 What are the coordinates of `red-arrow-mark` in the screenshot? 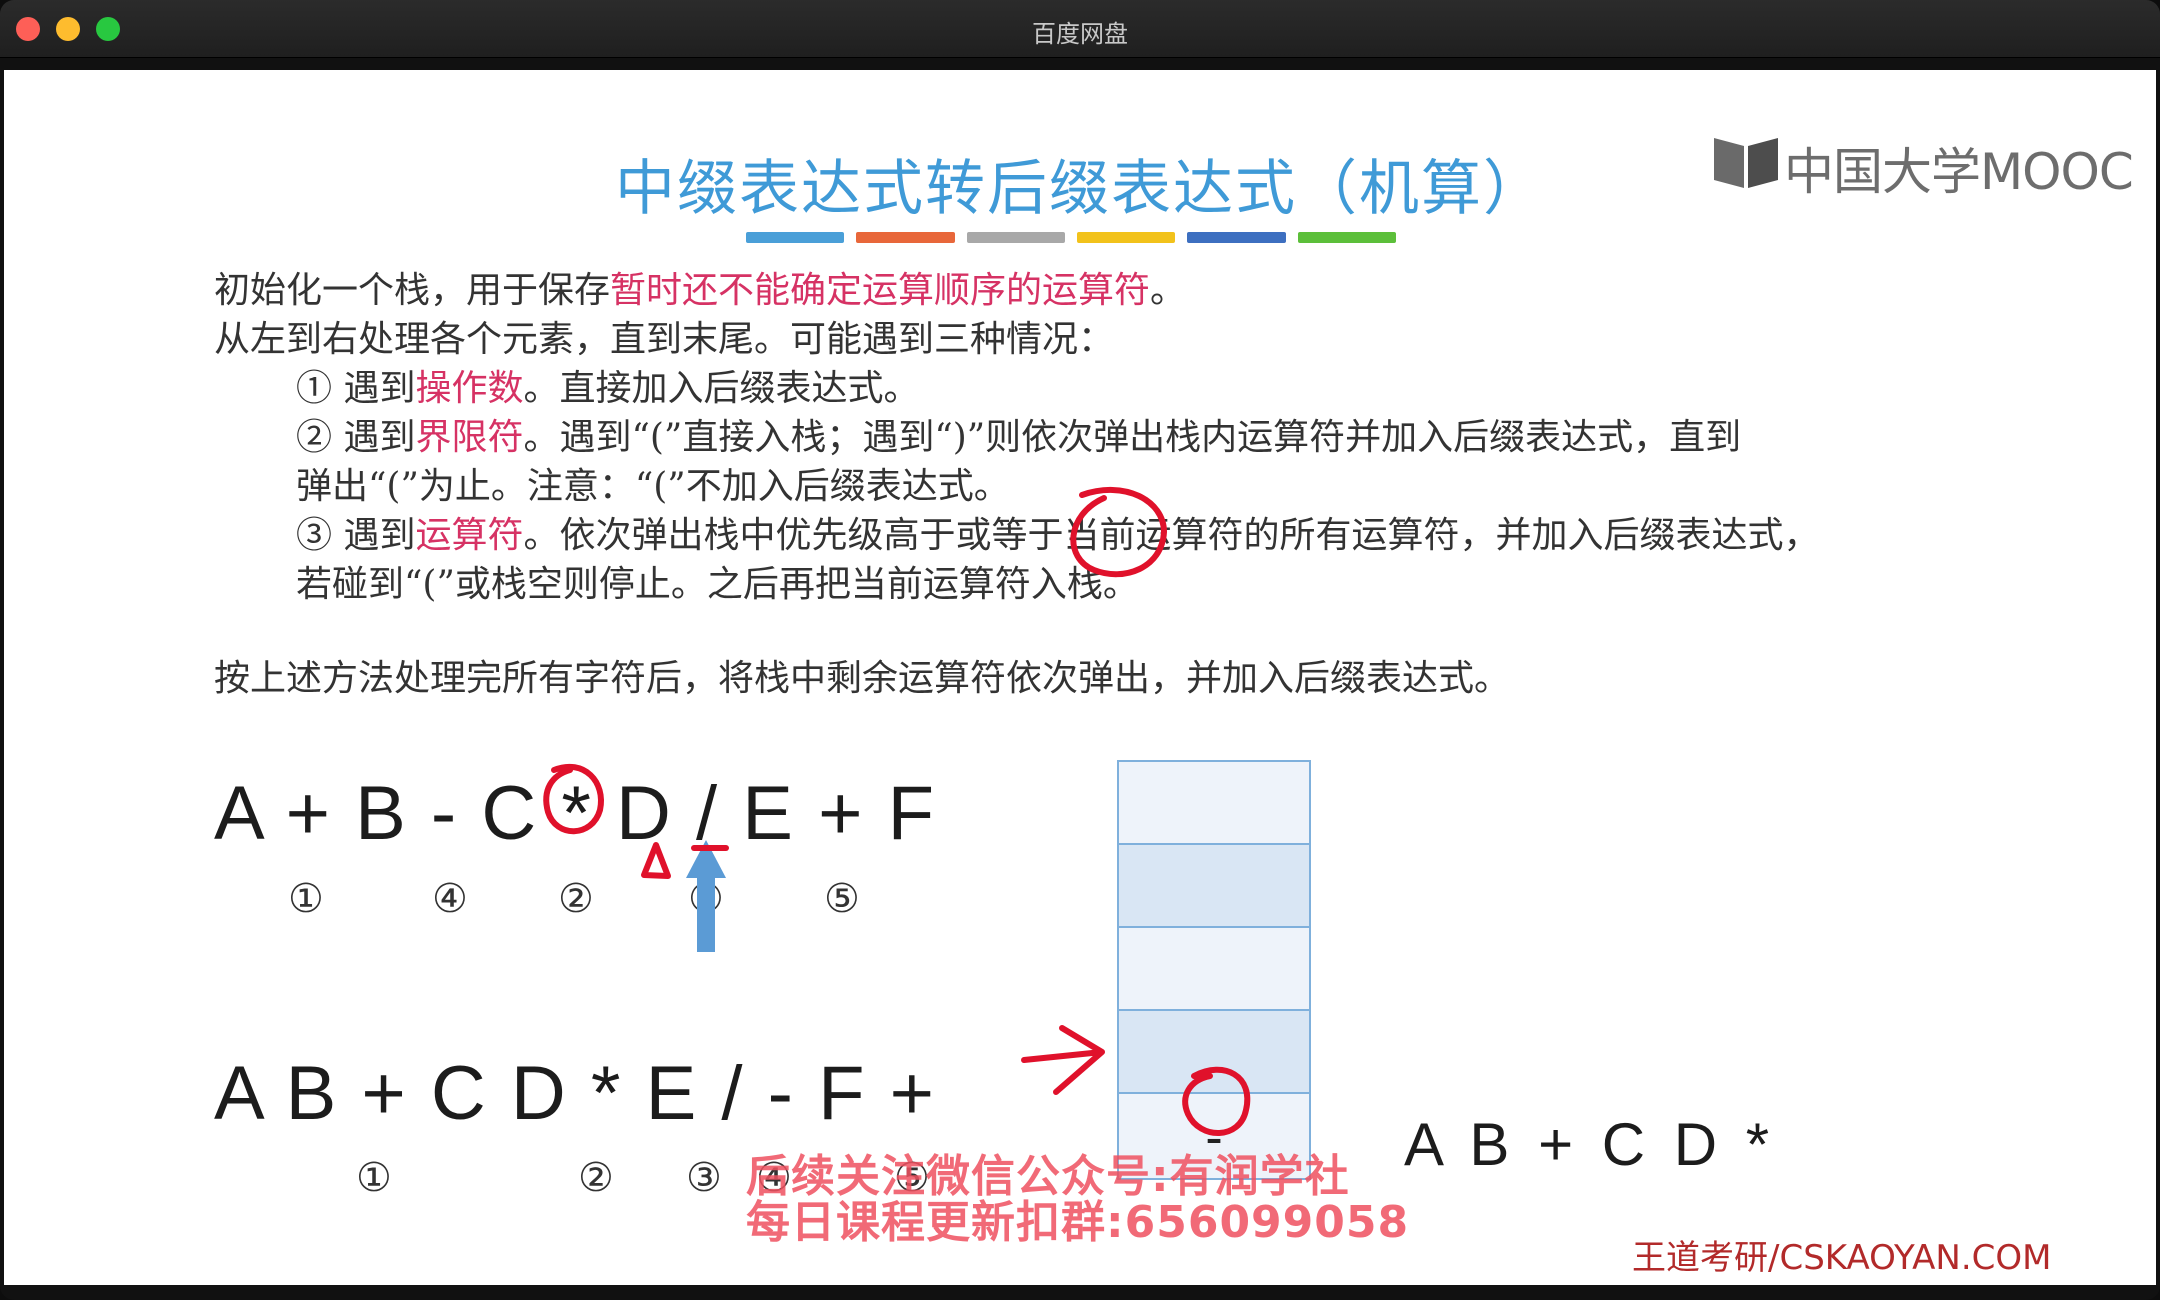 It's located at (1063, 1060).